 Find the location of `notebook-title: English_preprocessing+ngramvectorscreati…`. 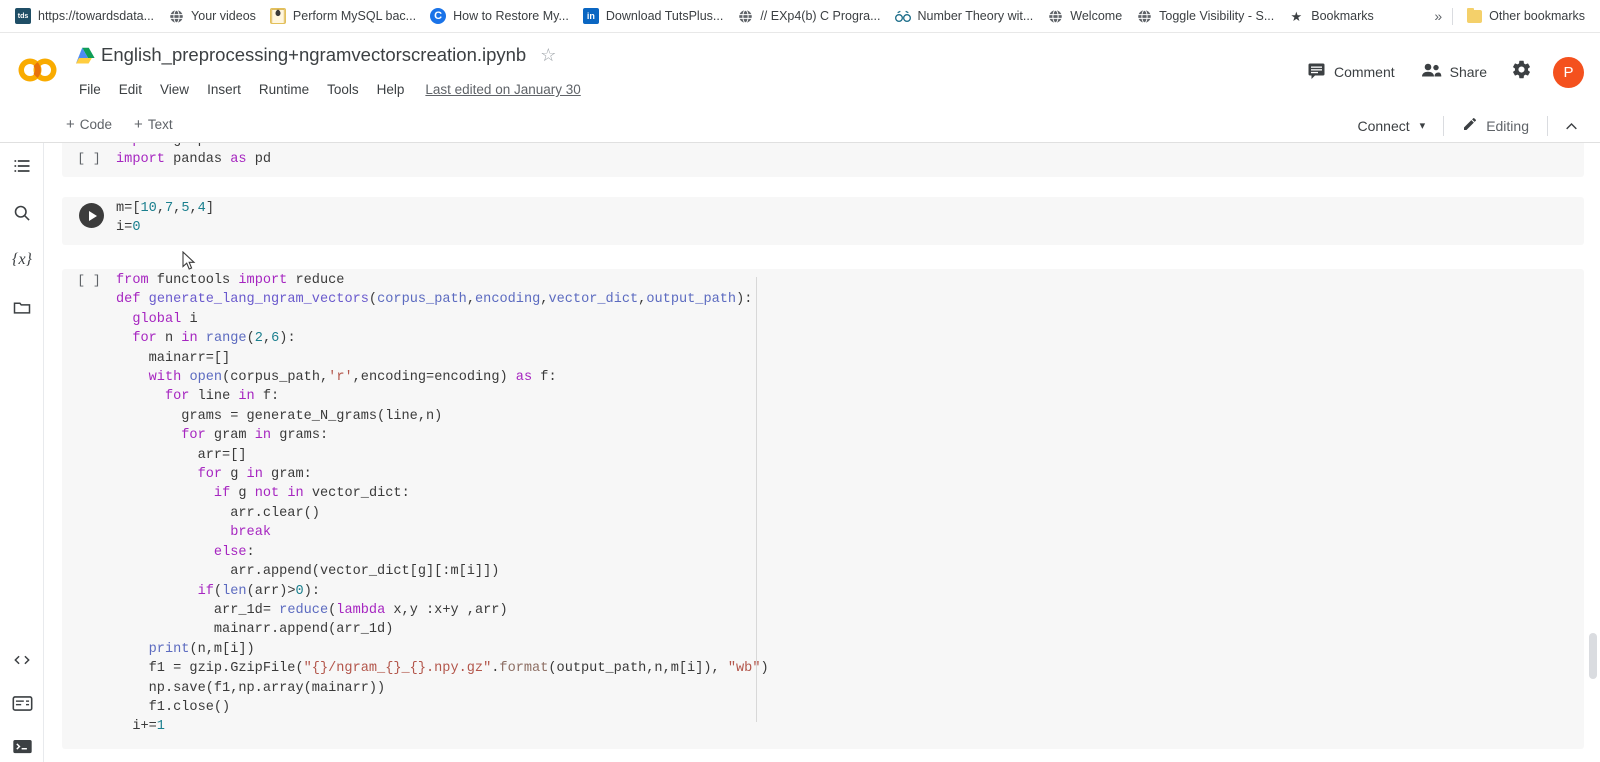

notebook-title: English_preprocessing+ngramvectorscreati… is located at coordinates (313, 55).